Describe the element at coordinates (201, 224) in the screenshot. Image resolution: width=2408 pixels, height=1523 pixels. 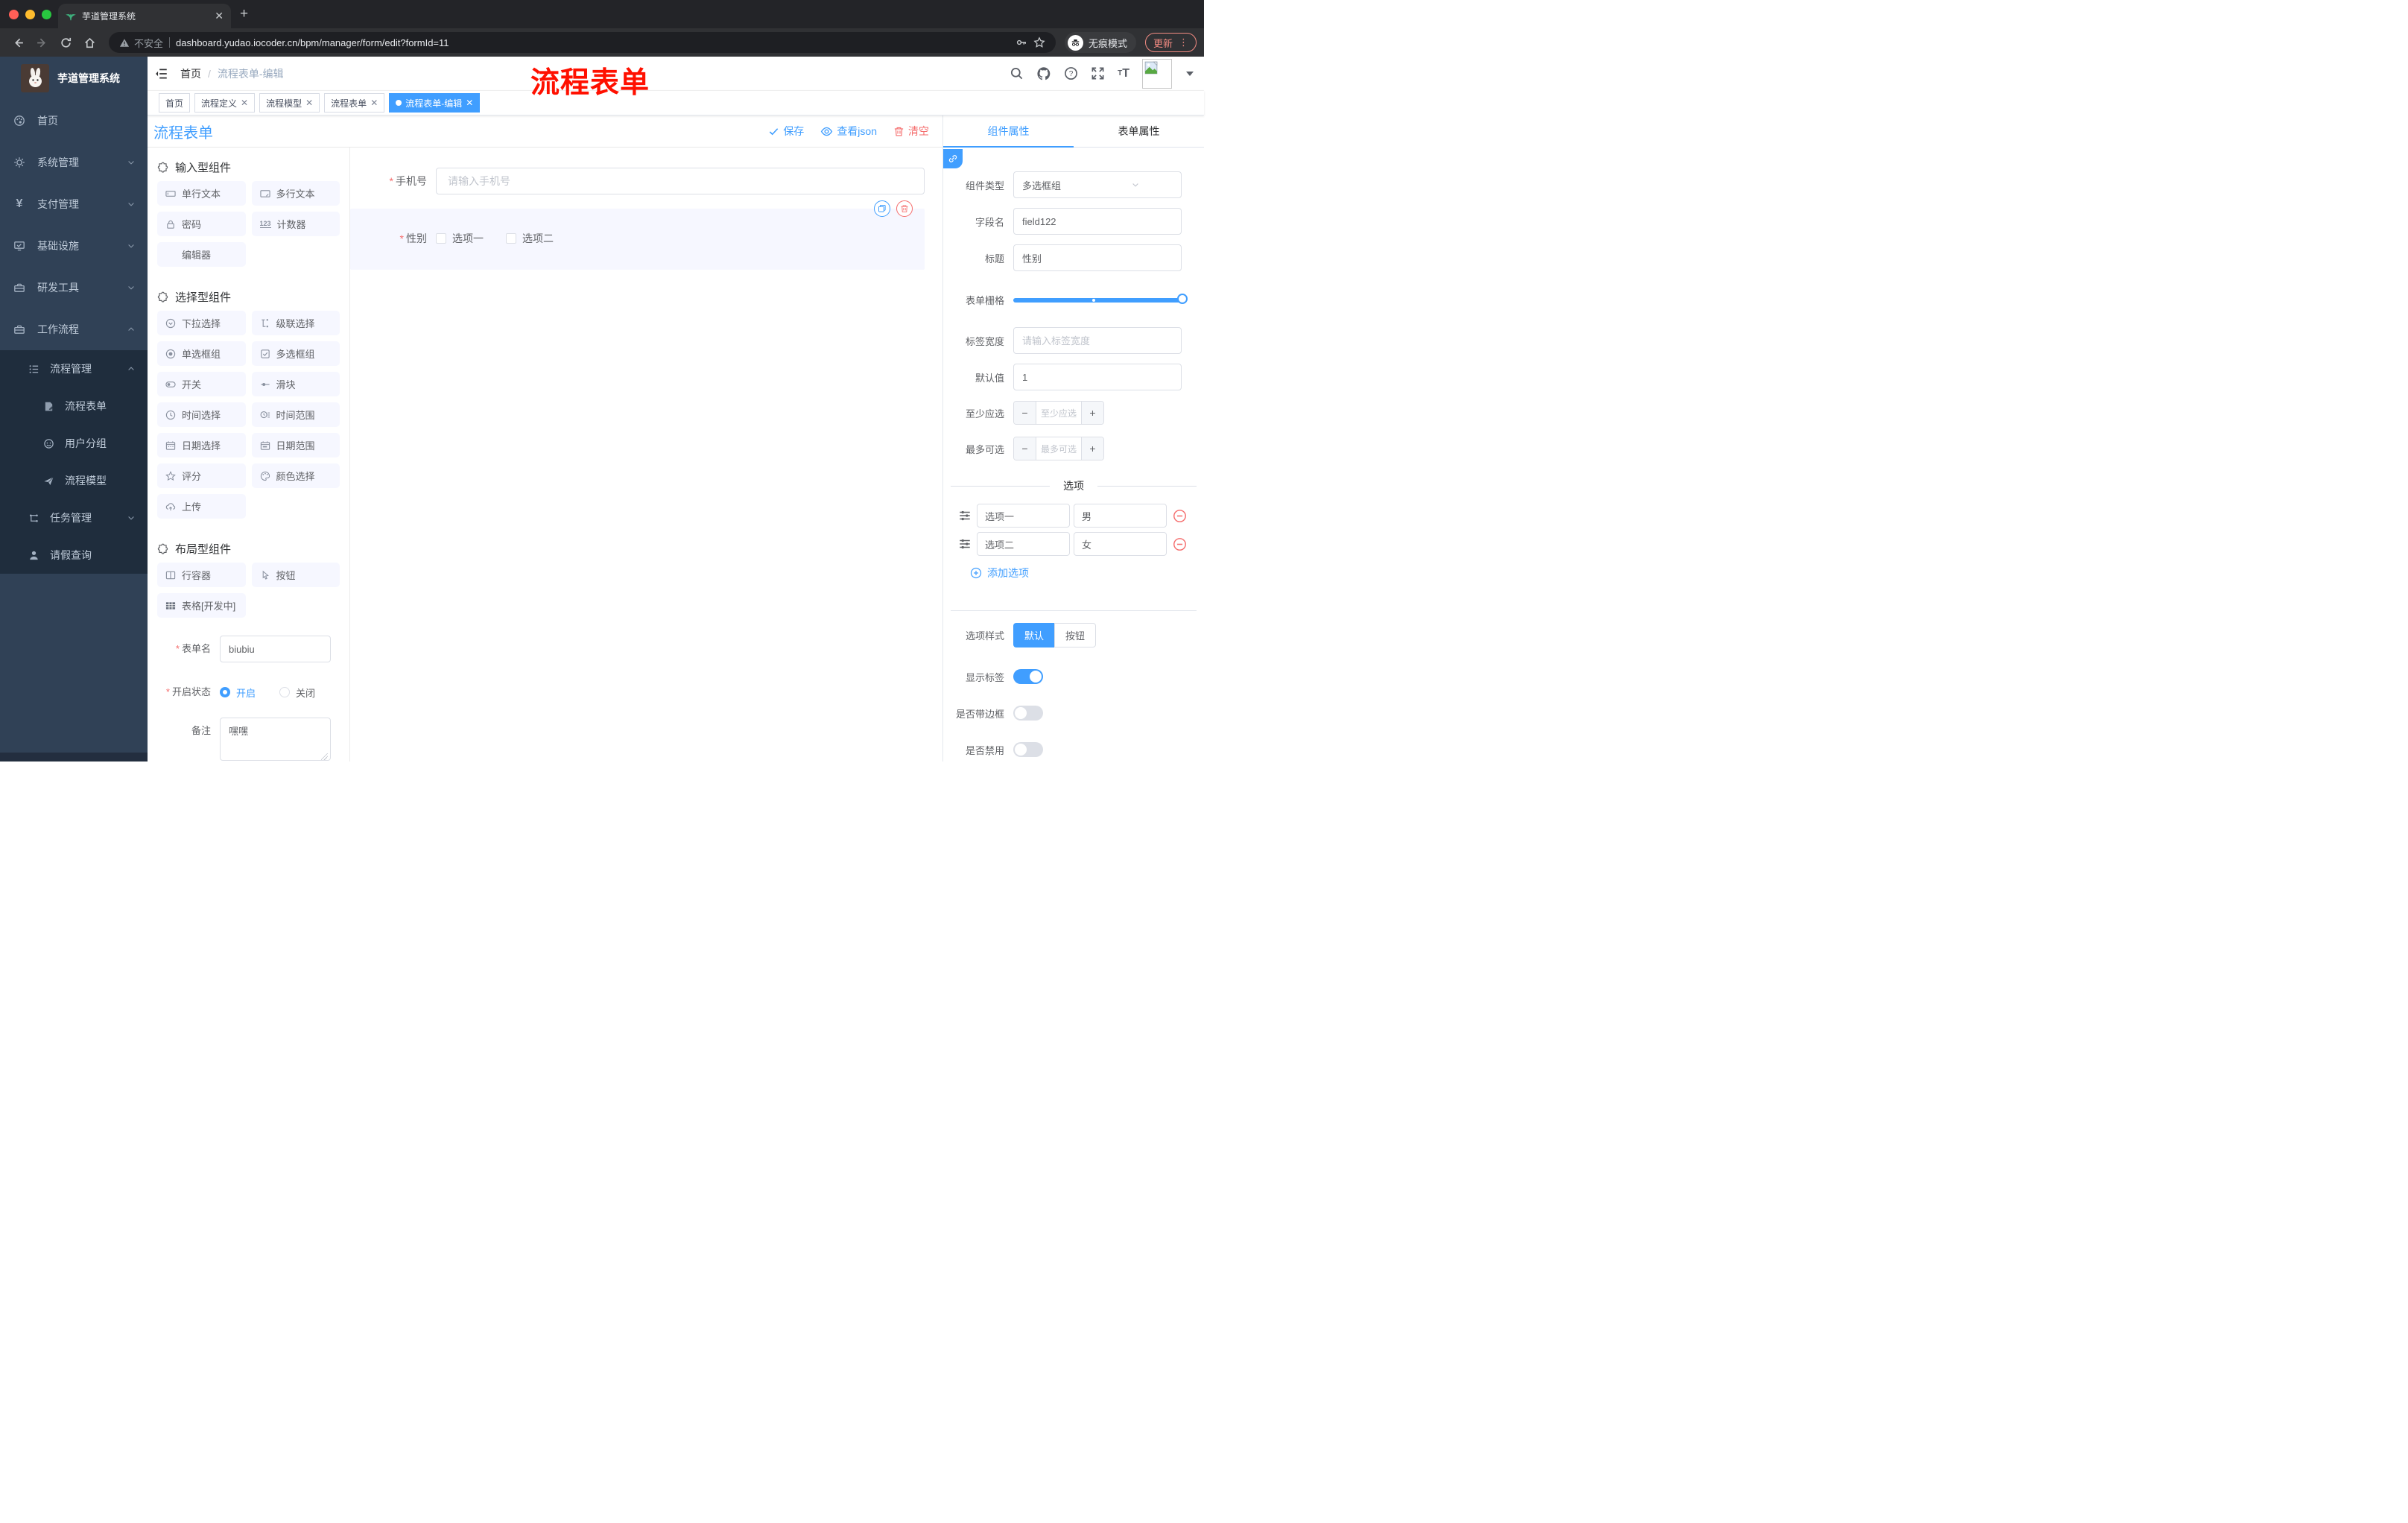
I see `palette-item-password: 密码` at that location.